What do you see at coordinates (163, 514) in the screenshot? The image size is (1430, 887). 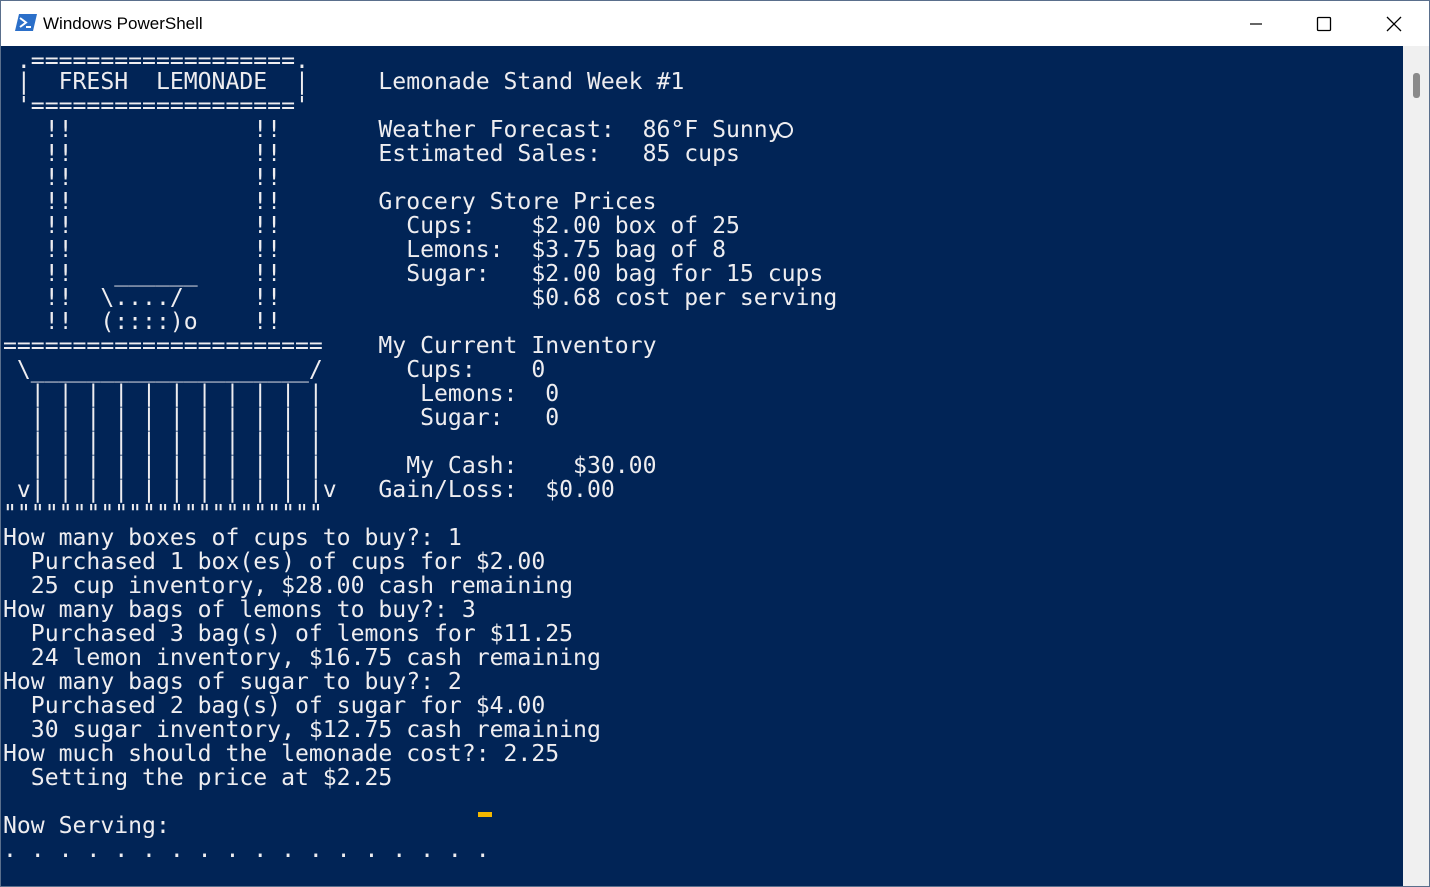 I see `console-line: """""""""""""""""""""""` at bounding box center [163, 514].